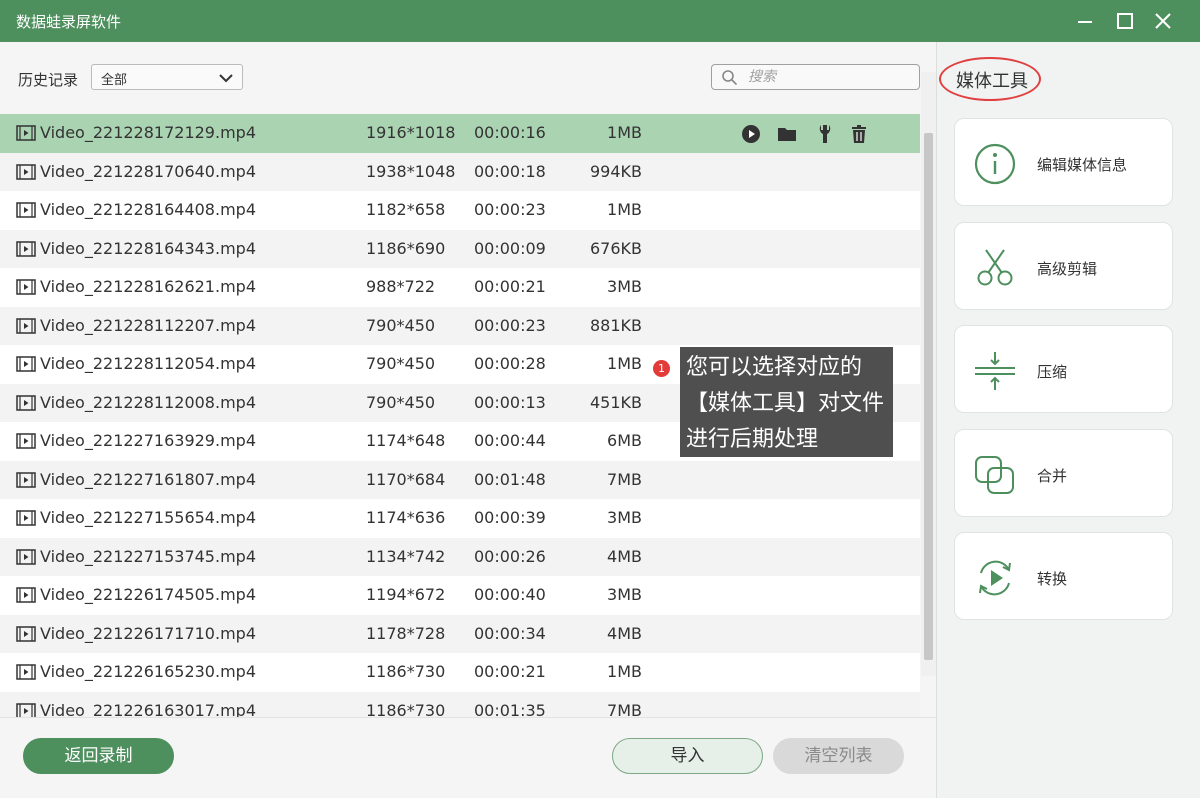  Describe the element at coordinates (406, 440) in the screenshot. I see `file-resolution: 1174*648` at that location.